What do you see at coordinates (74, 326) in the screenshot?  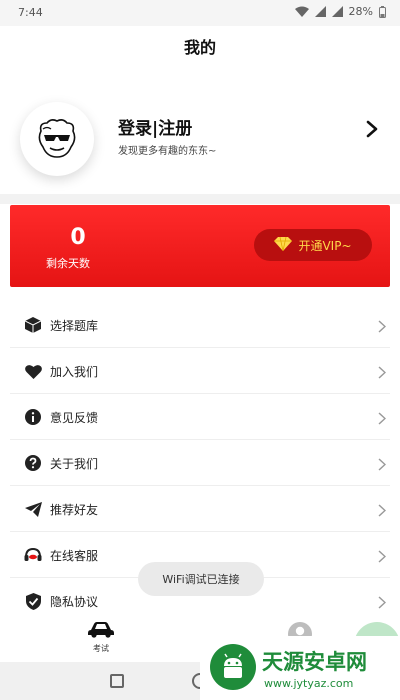 I see `menu-item-label: 选择题库` at bounding box center [74, 326].